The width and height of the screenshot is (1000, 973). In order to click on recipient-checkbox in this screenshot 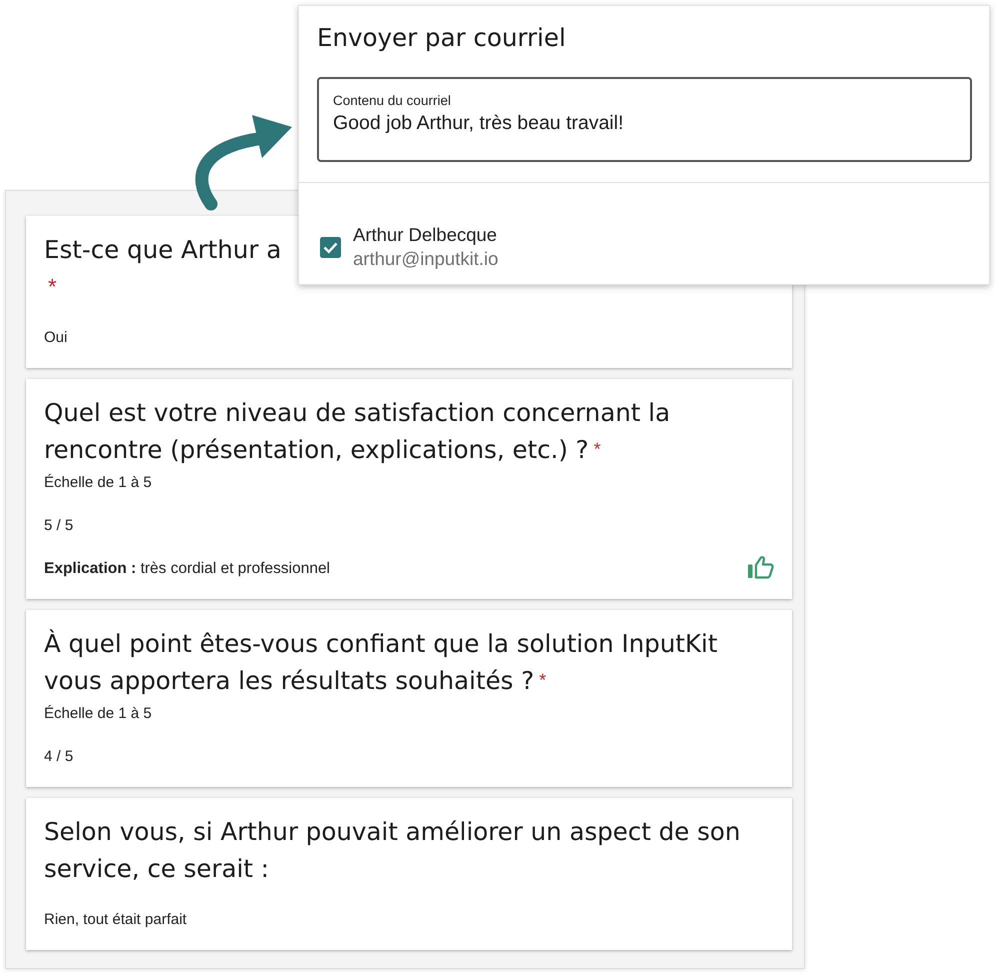, I will do `click(330, 247)`.